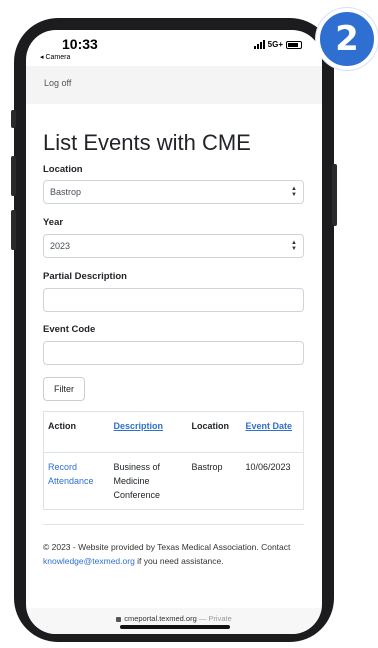 This screenshot has width=378, height=648. What do you see at coordinates (13, 230) in the screenshot?
I see `volume-down-button` at bounding box center [13, 230].